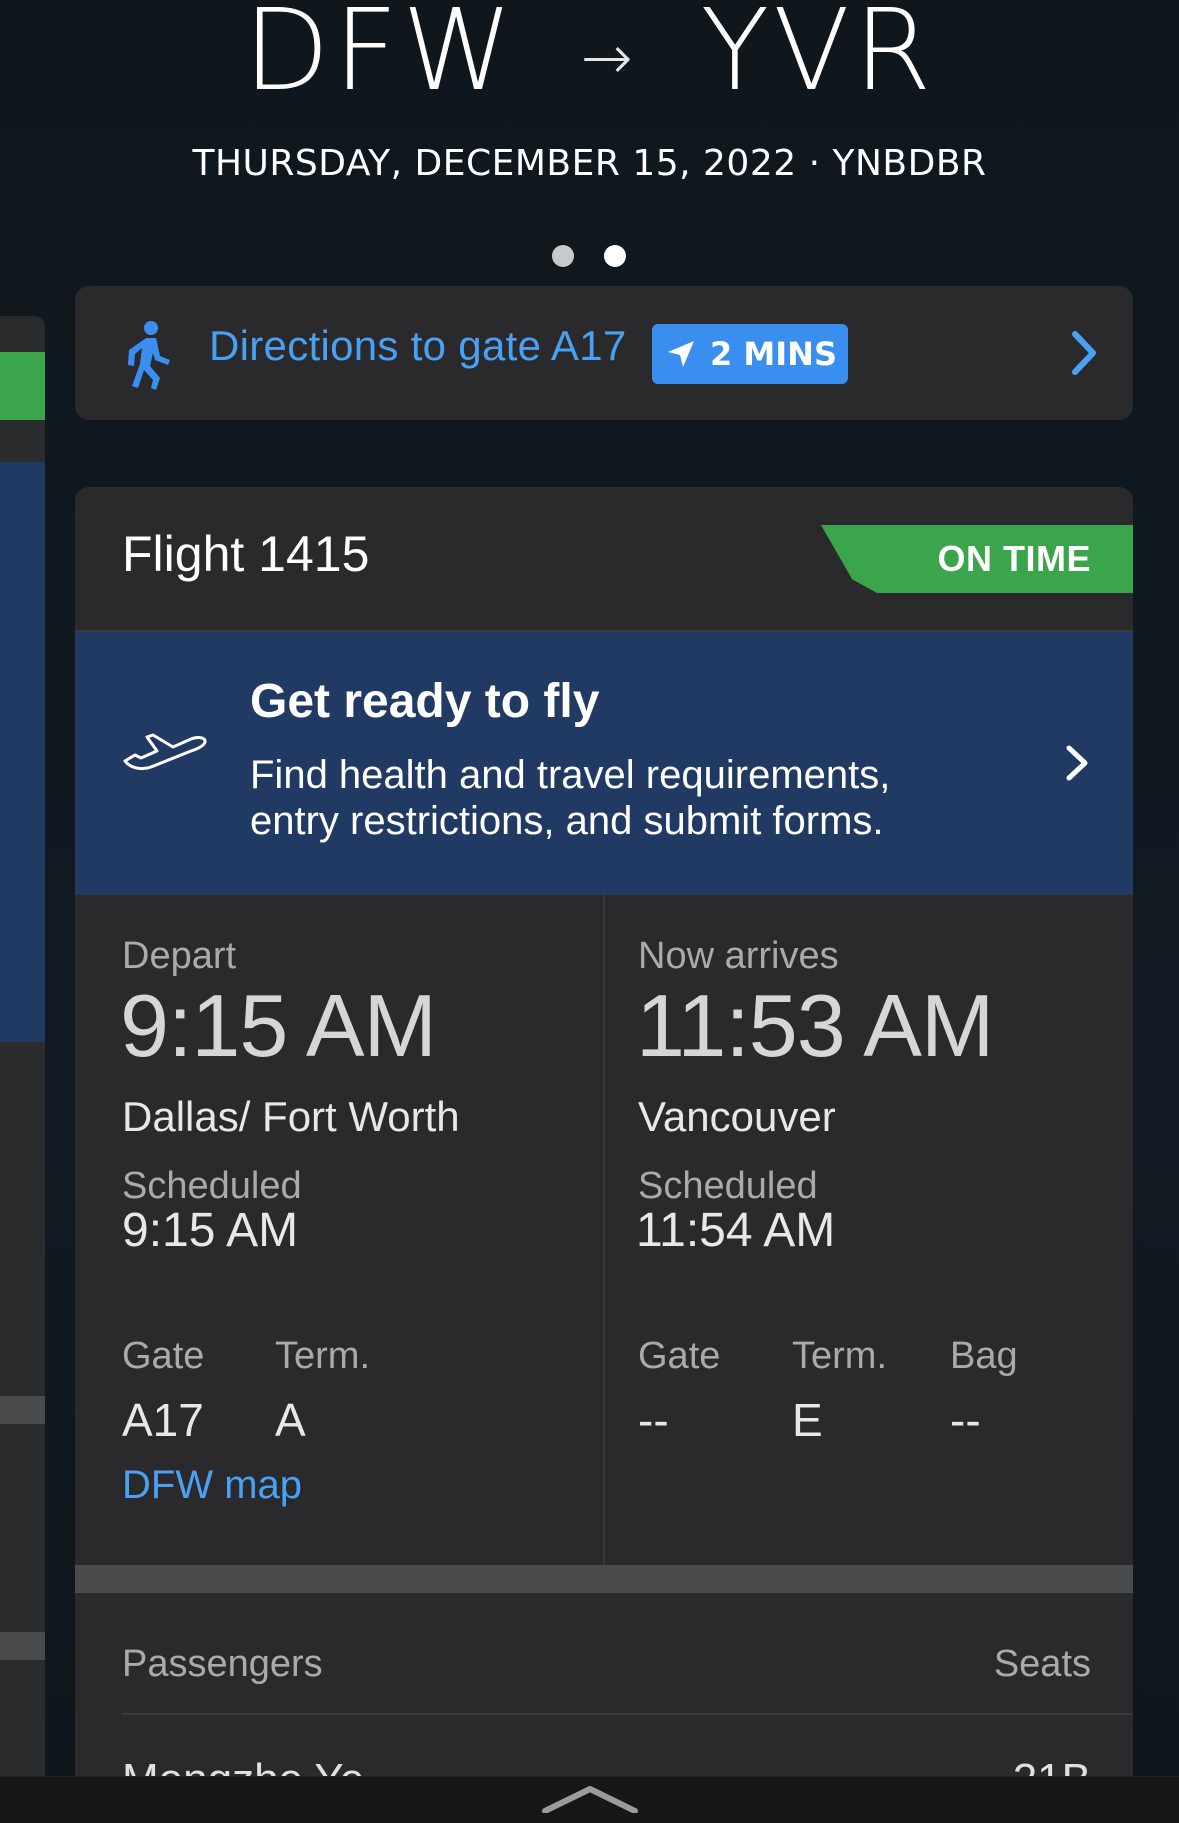 The width and height of the screenshot is (1179, 1823). What do you see at coordinates (681, 354) in the screenshot?
I see `location-arrow-icon` at bounding box center [681, 354].